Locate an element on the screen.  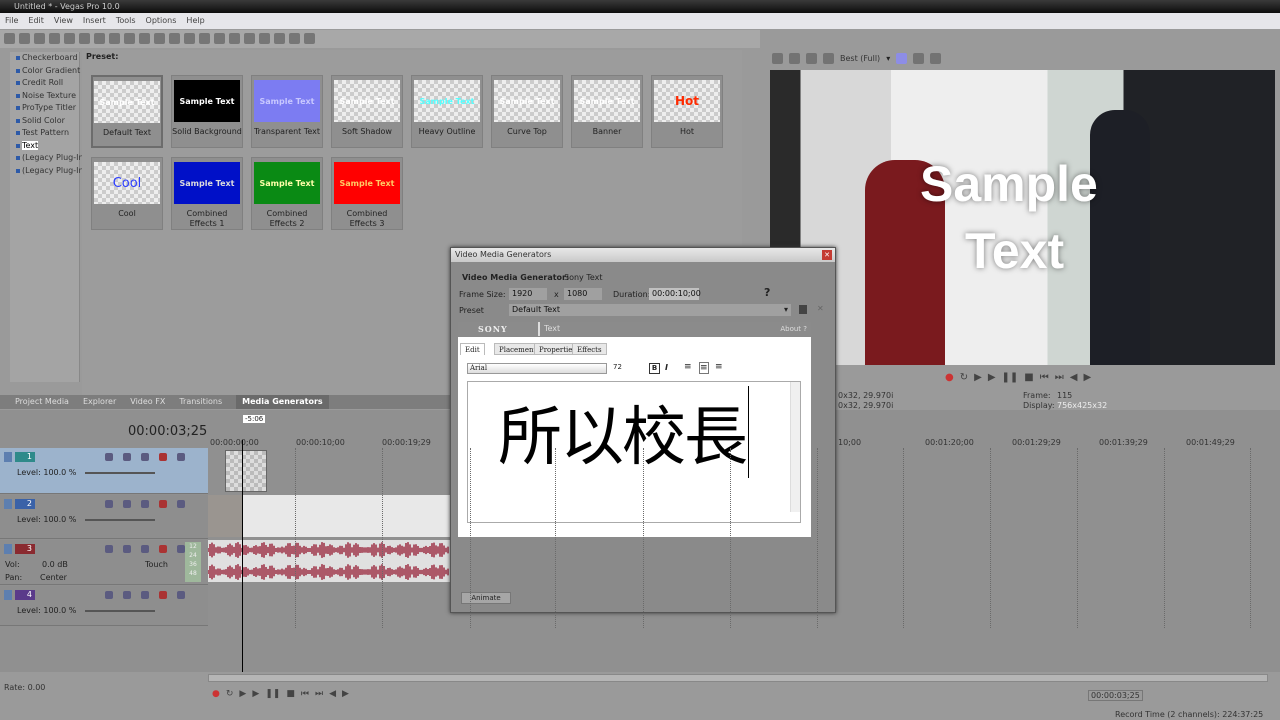
align-right-icon: ≡ is located at coordinates (719, 367).